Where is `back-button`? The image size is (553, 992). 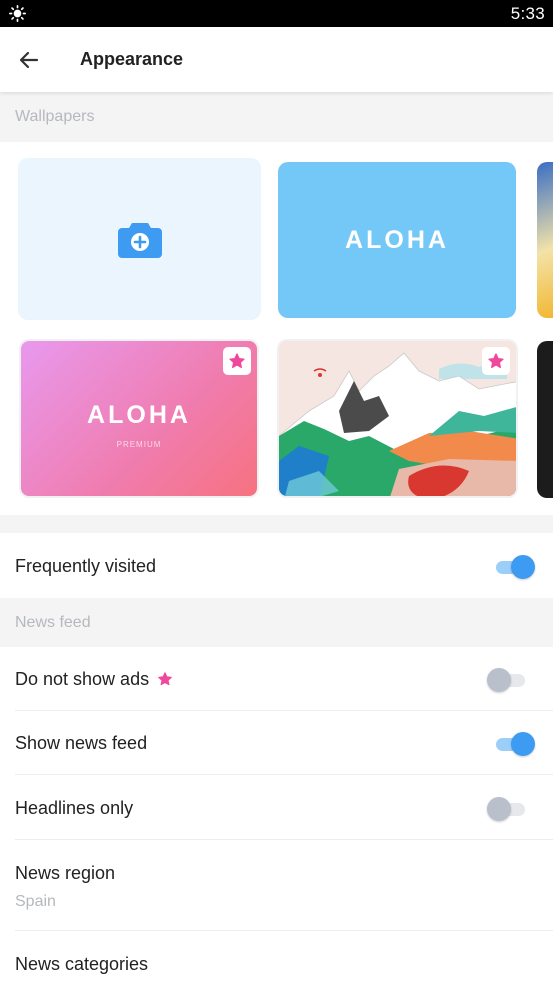 back-button is located at coordinates (29, 60).